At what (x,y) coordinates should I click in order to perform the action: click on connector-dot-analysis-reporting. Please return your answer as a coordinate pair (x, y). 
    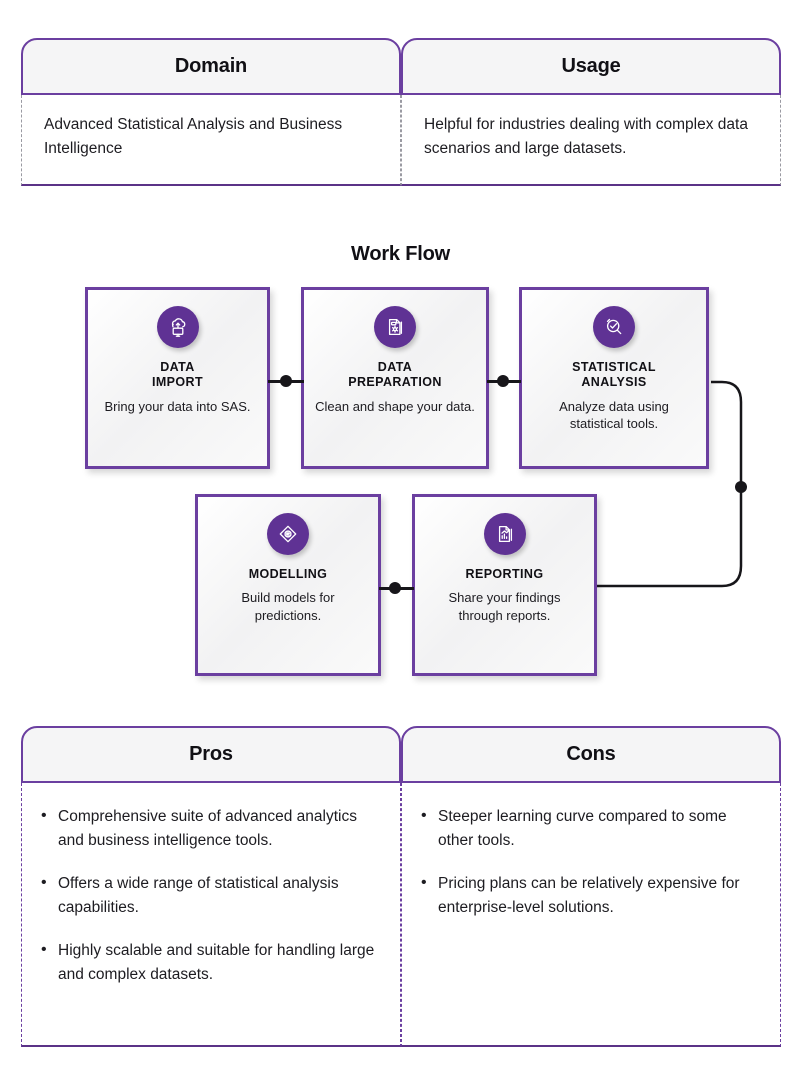
    Looking at the image, I should click on (741, 487).